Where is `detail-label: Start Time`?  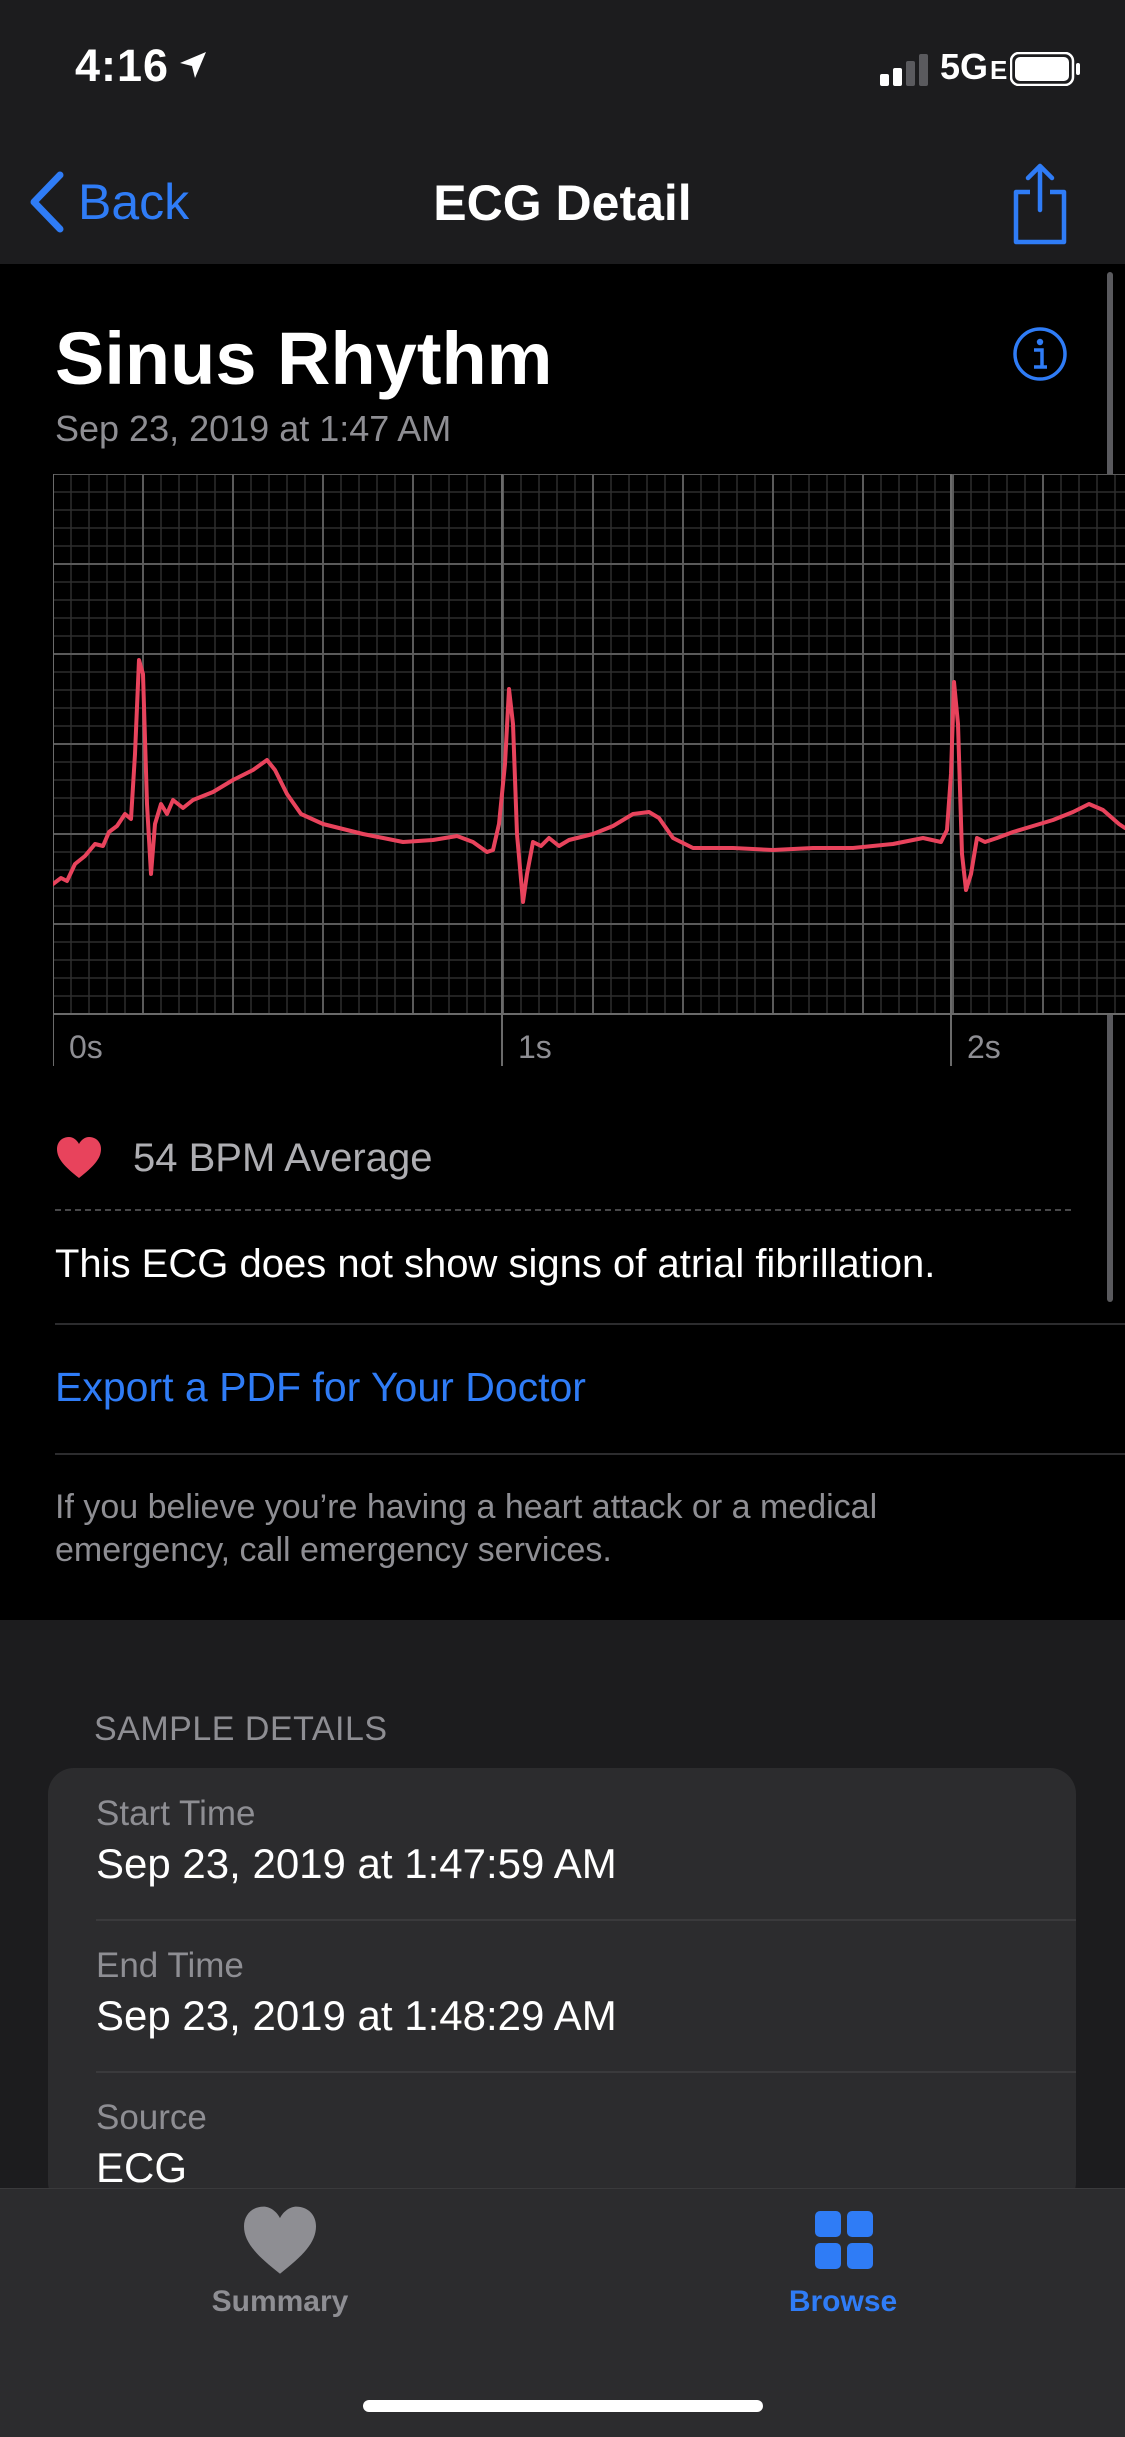 detail-label: Start Time is located at coordinates (176, 1813).